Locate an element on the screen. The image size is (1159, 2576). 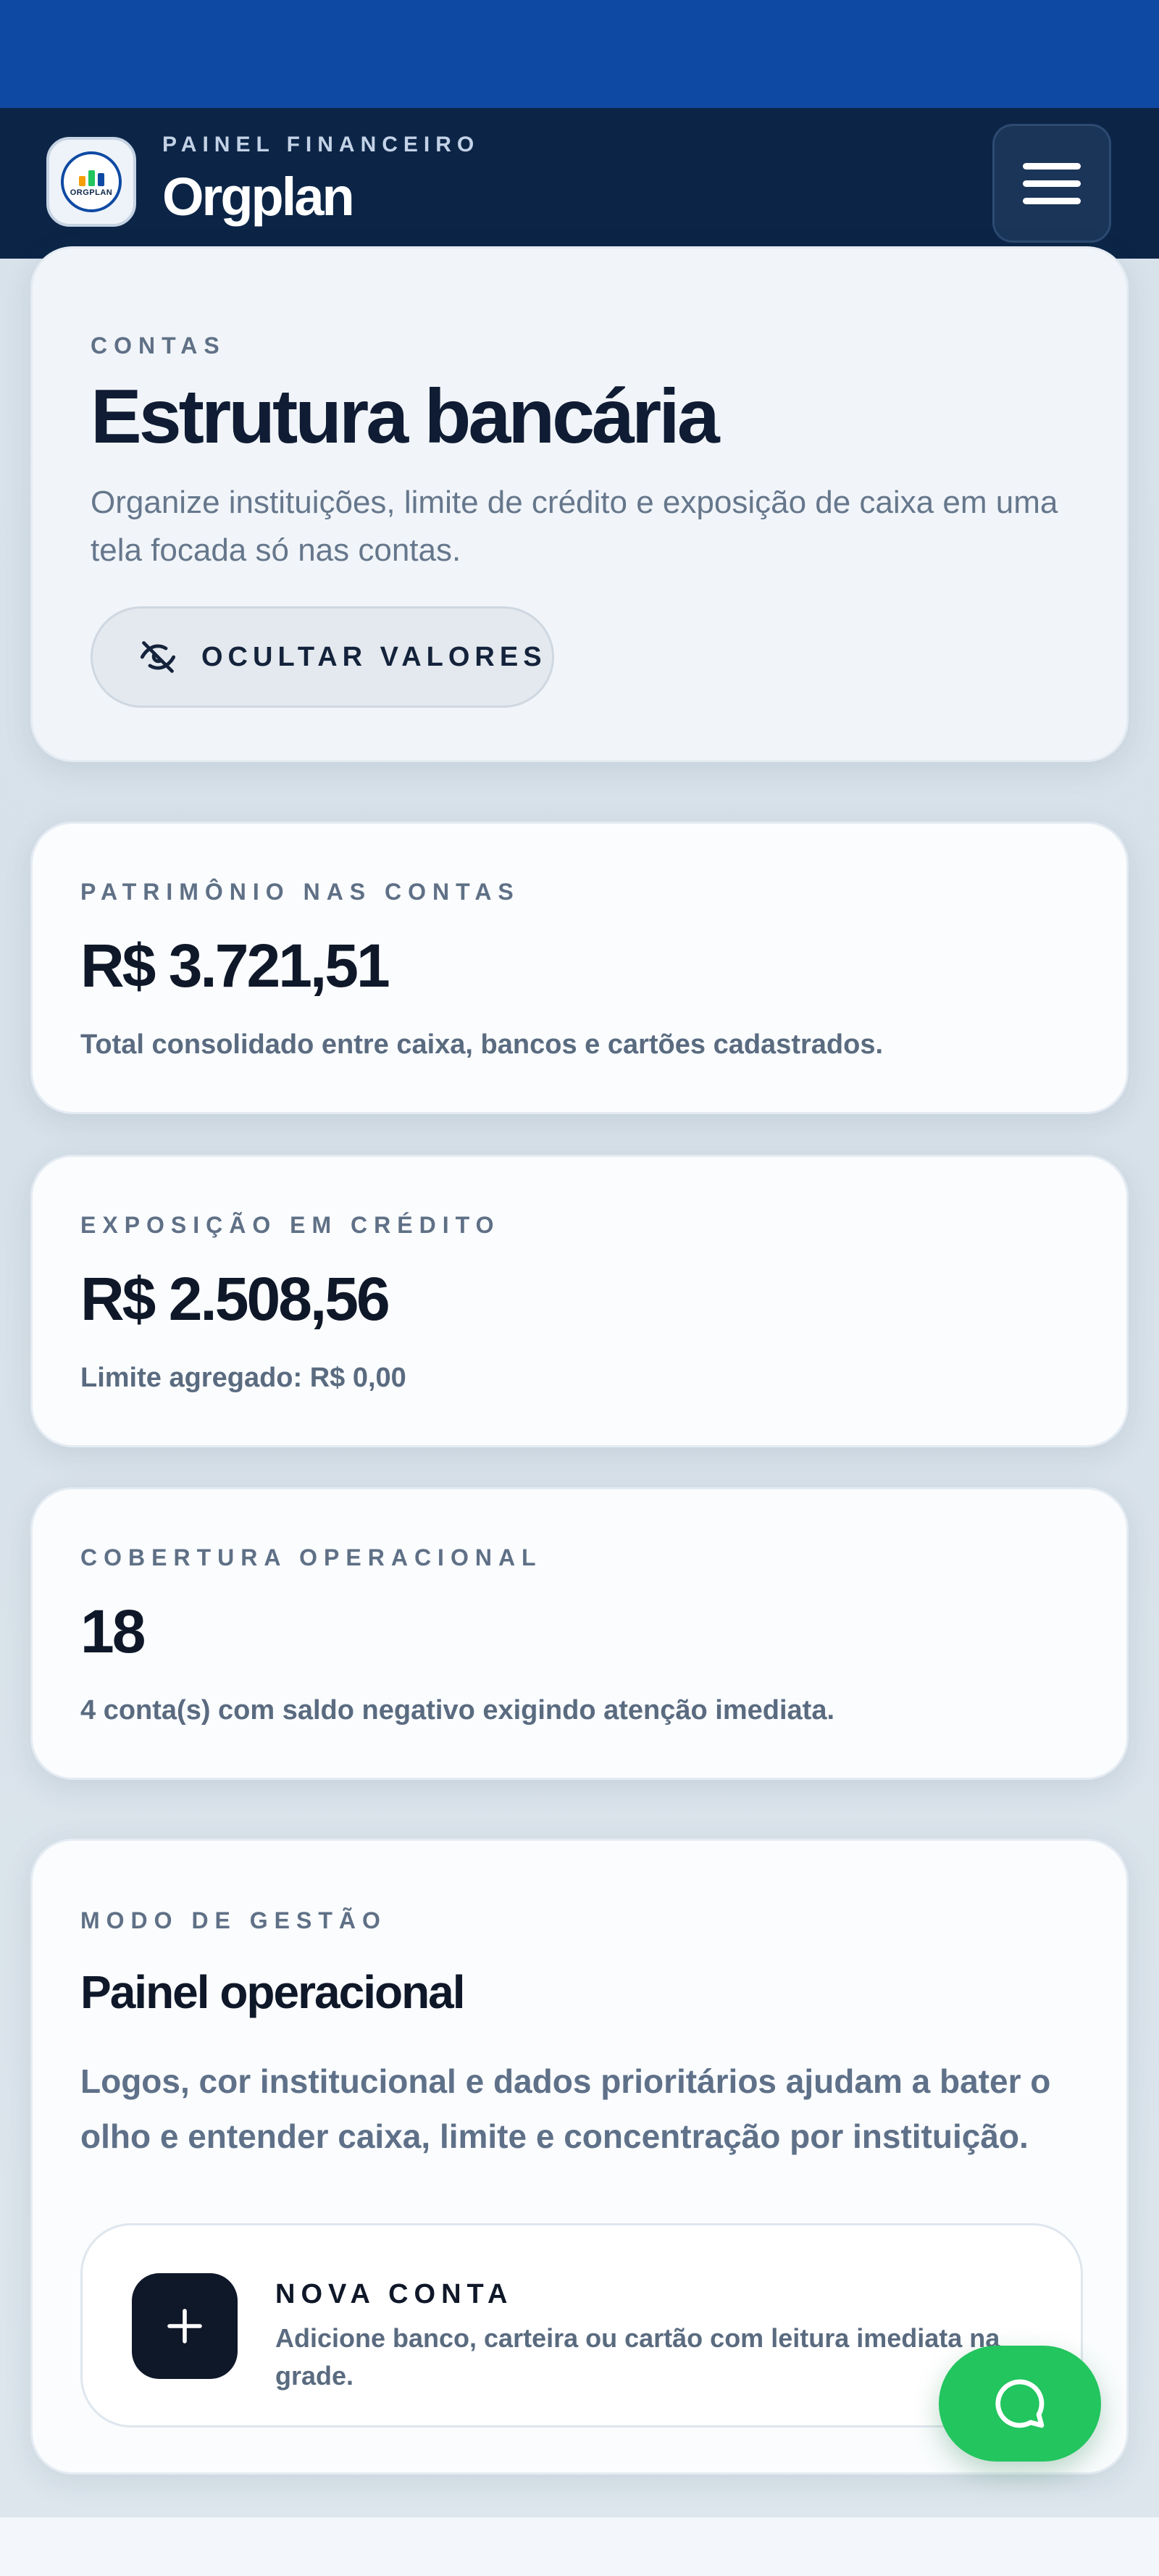
stat-value: R$ 3.721,51 is located at coordinates (235, 966).